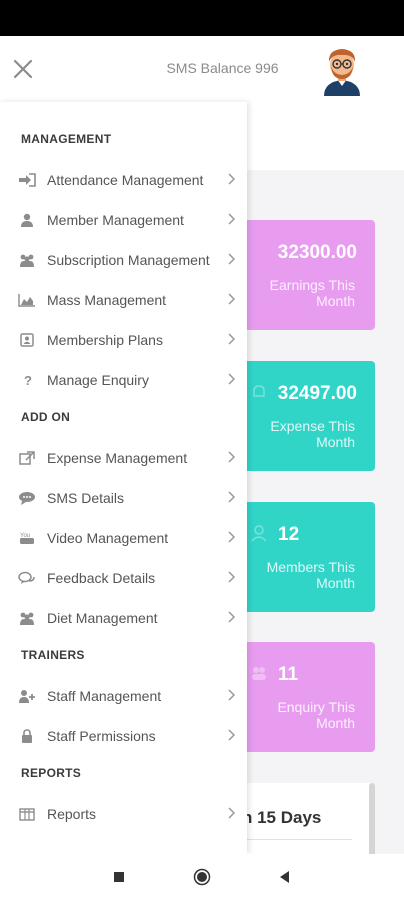  What do you see at coordinates (51, 773) in the screenshot?
I see `section-header: REPORTS` at bounding box center [51, 773].